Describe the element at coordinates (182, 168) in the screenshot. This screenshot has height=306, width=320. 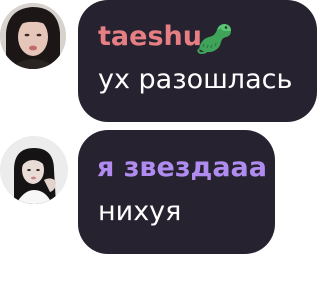
I see `username: я звездааа` at that location.